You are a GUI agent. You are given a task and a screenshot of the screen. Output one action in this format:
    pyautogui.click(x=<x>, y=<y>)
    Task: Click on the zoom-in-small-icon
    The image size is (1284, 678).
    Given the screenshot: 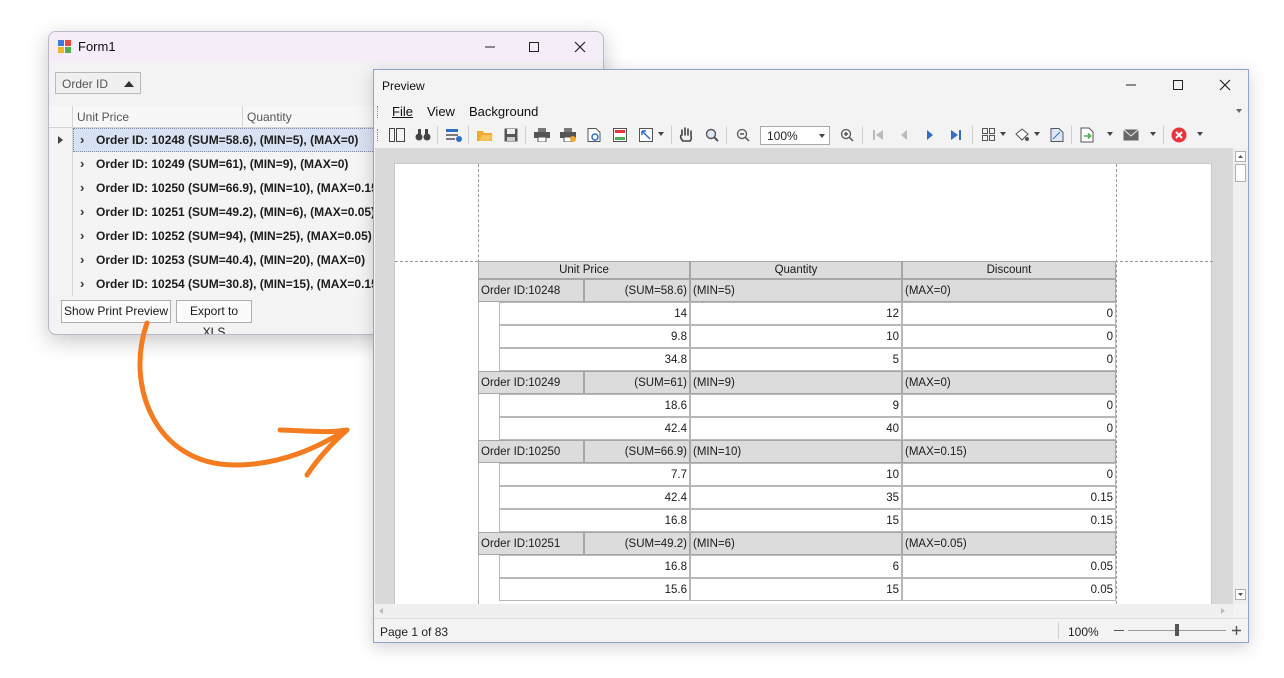 What is the action you would take?
    pyautogui.click(x=1236, y=630)
    